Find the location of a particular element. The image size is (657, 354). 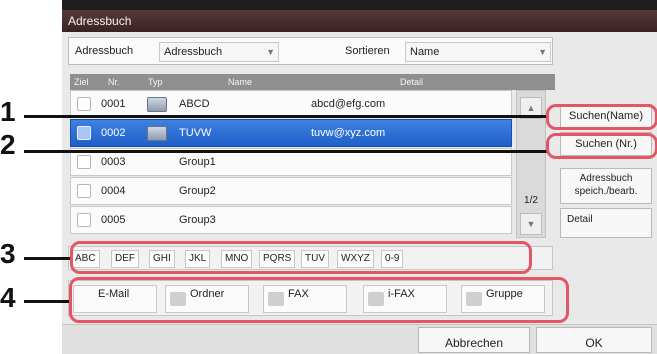

window-title: Adressbuch is located at coordinates (359, 21).